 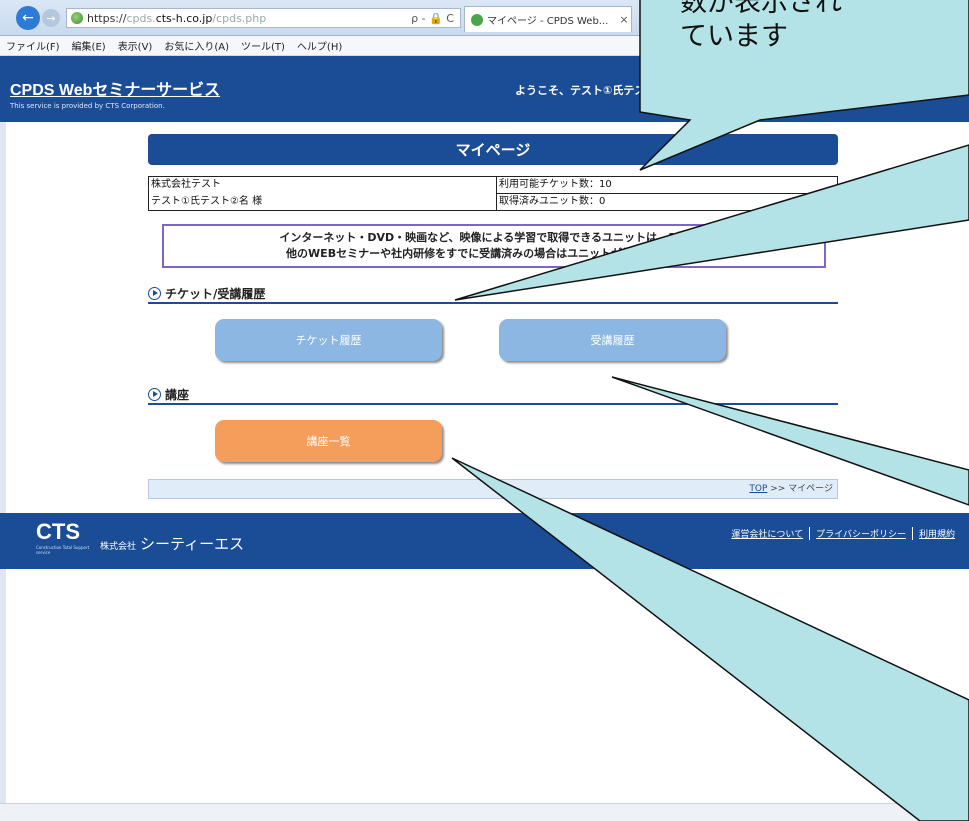 What do you see at coordinates (612, 340) in the screenshot?
I see `course-history-button: 受講履歴` at bounding box center [612, 340].